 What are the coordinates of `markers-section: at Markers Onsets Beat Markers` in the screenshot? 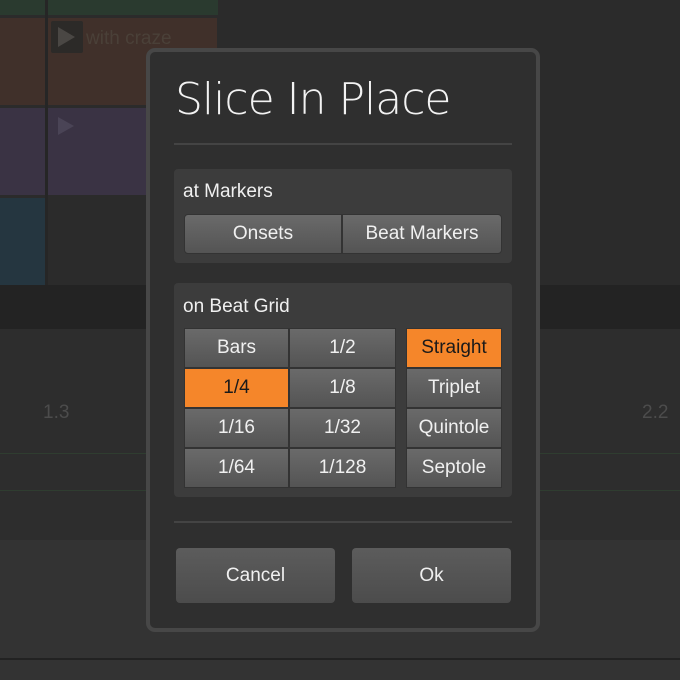 It's located at (343, 216).